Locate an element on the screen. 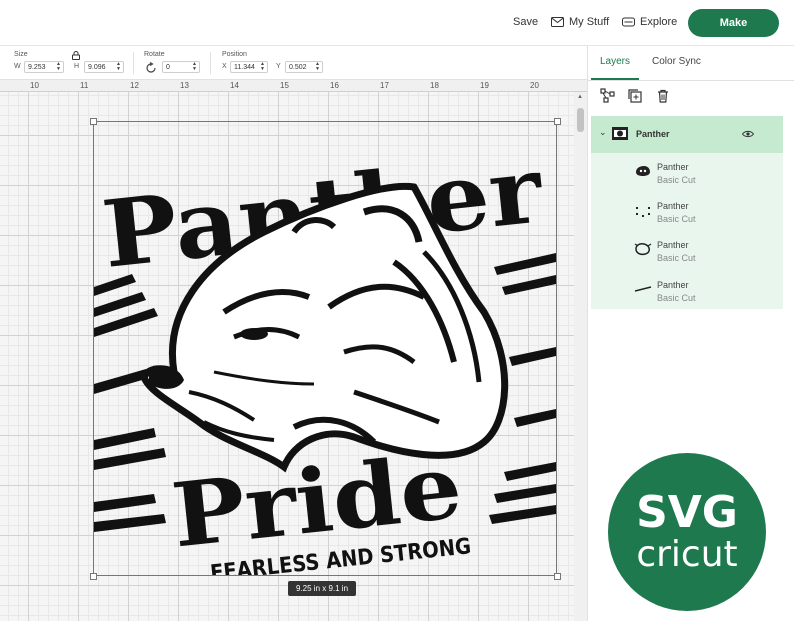 The image size is (794, 621). eye-icon is located at coordinates (748, 134).